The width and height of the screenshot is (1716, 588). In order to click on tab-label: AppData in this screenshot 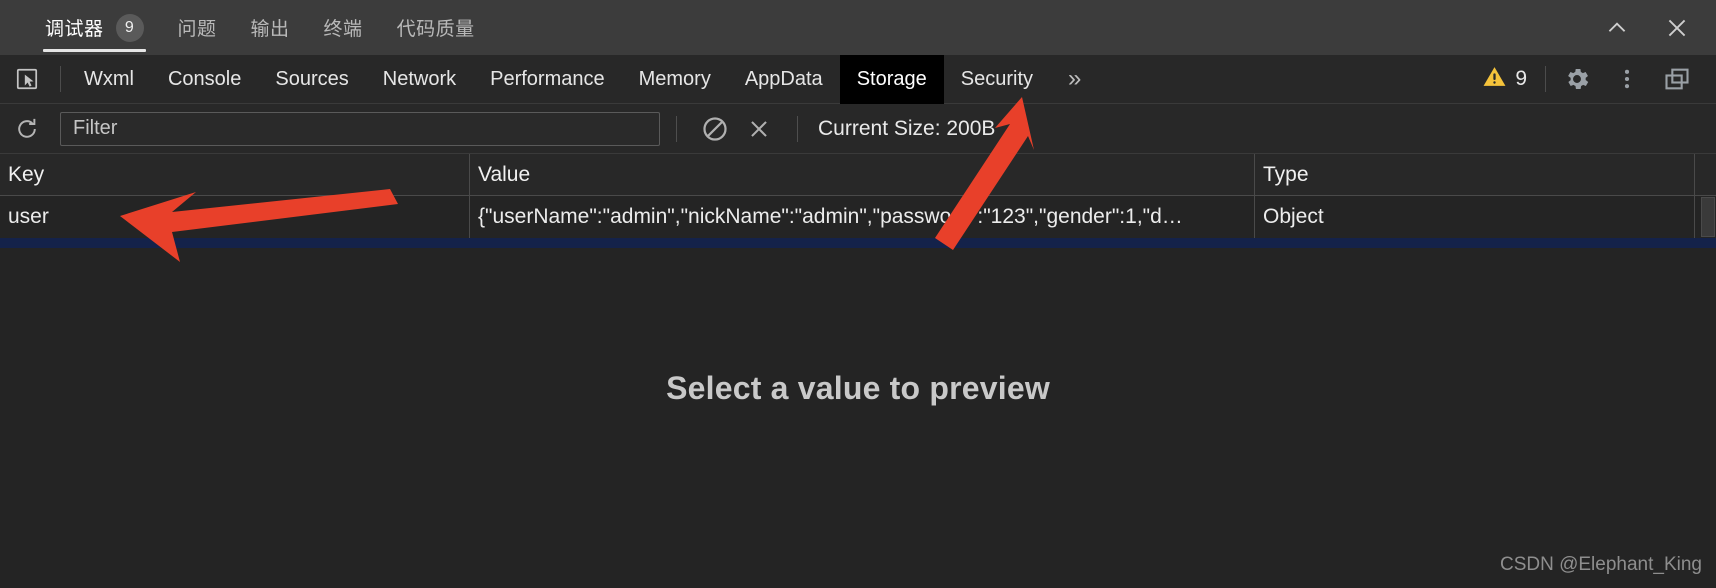, I will do `click(783, 78)`.